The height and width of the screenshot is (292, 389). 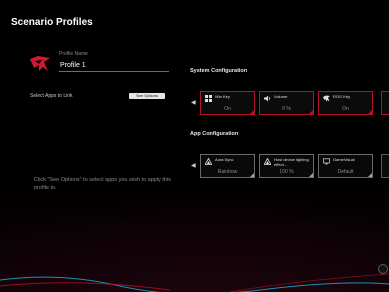 What do you see at coordinates (208, 98) in the screenshot?
I see `windows-icon` at bounding box center [208, 98].